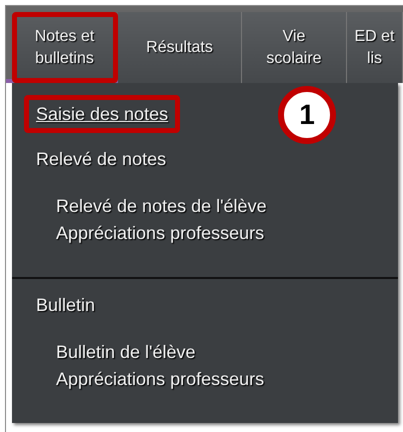 This screenshot has height=432, width=403. I want to click on menu-link: Saisie des notes, so click(102, 114).